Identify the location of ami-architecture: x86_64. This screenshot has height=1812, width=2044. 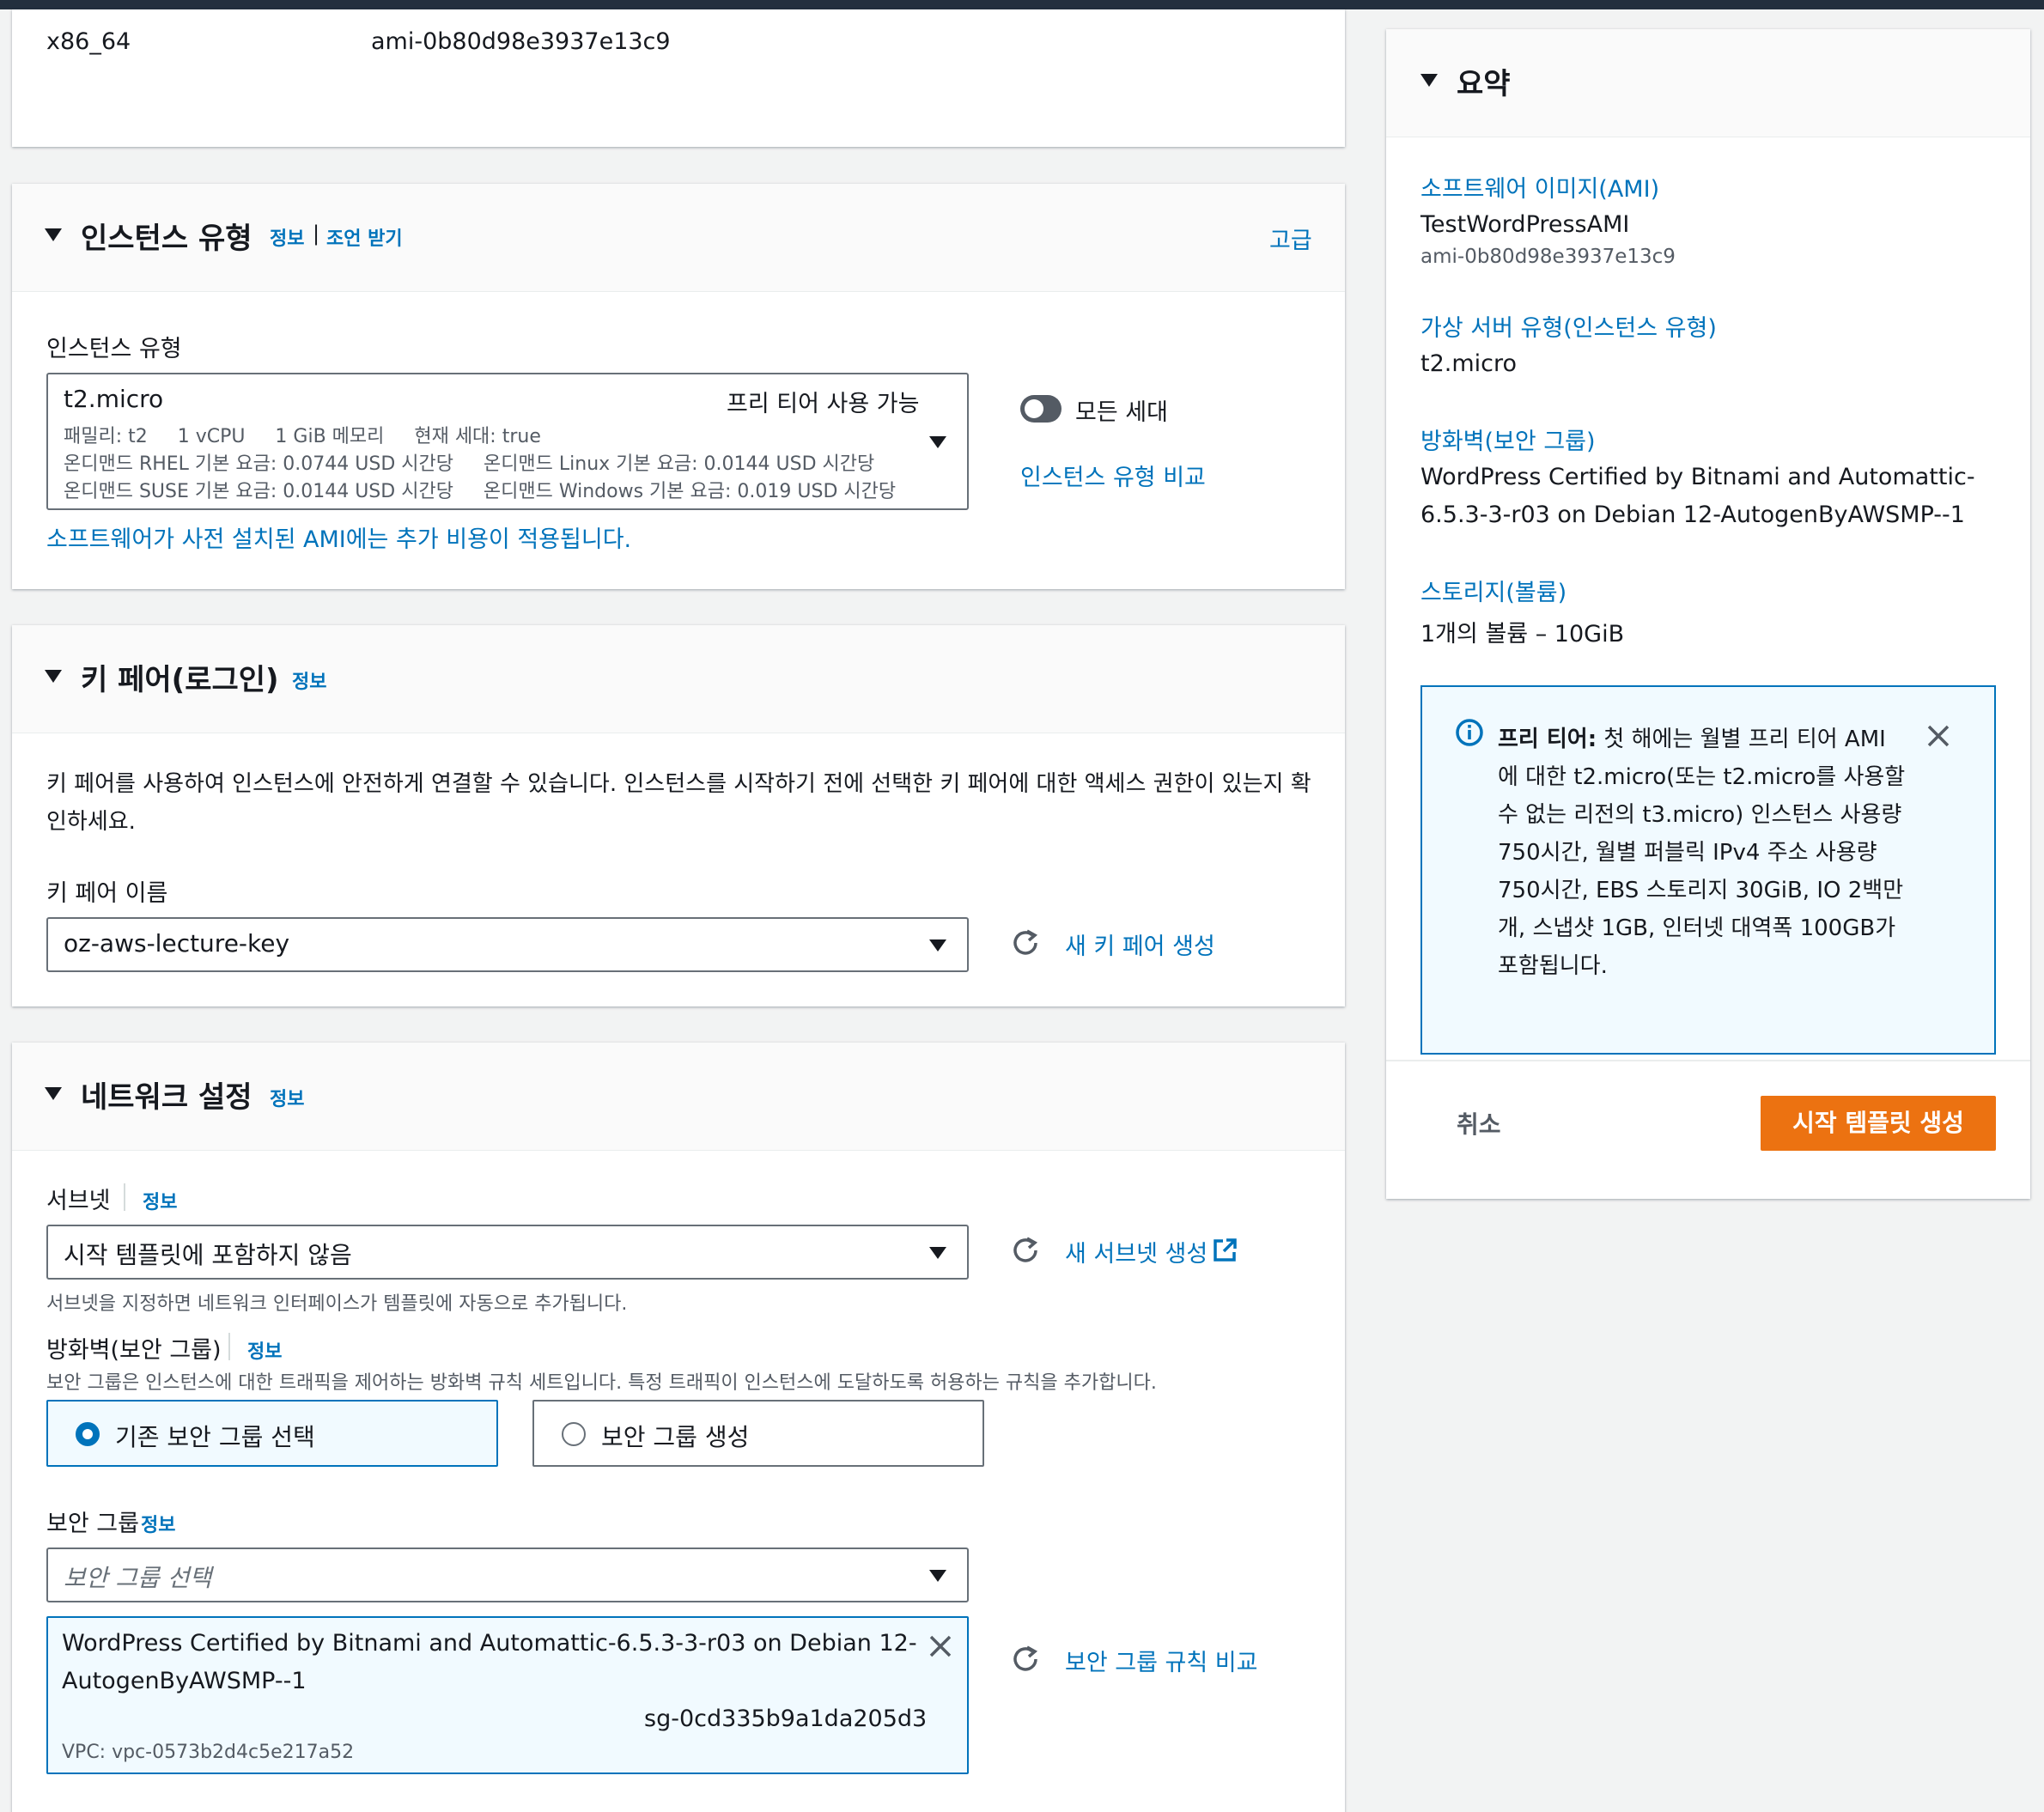
(88, 41).